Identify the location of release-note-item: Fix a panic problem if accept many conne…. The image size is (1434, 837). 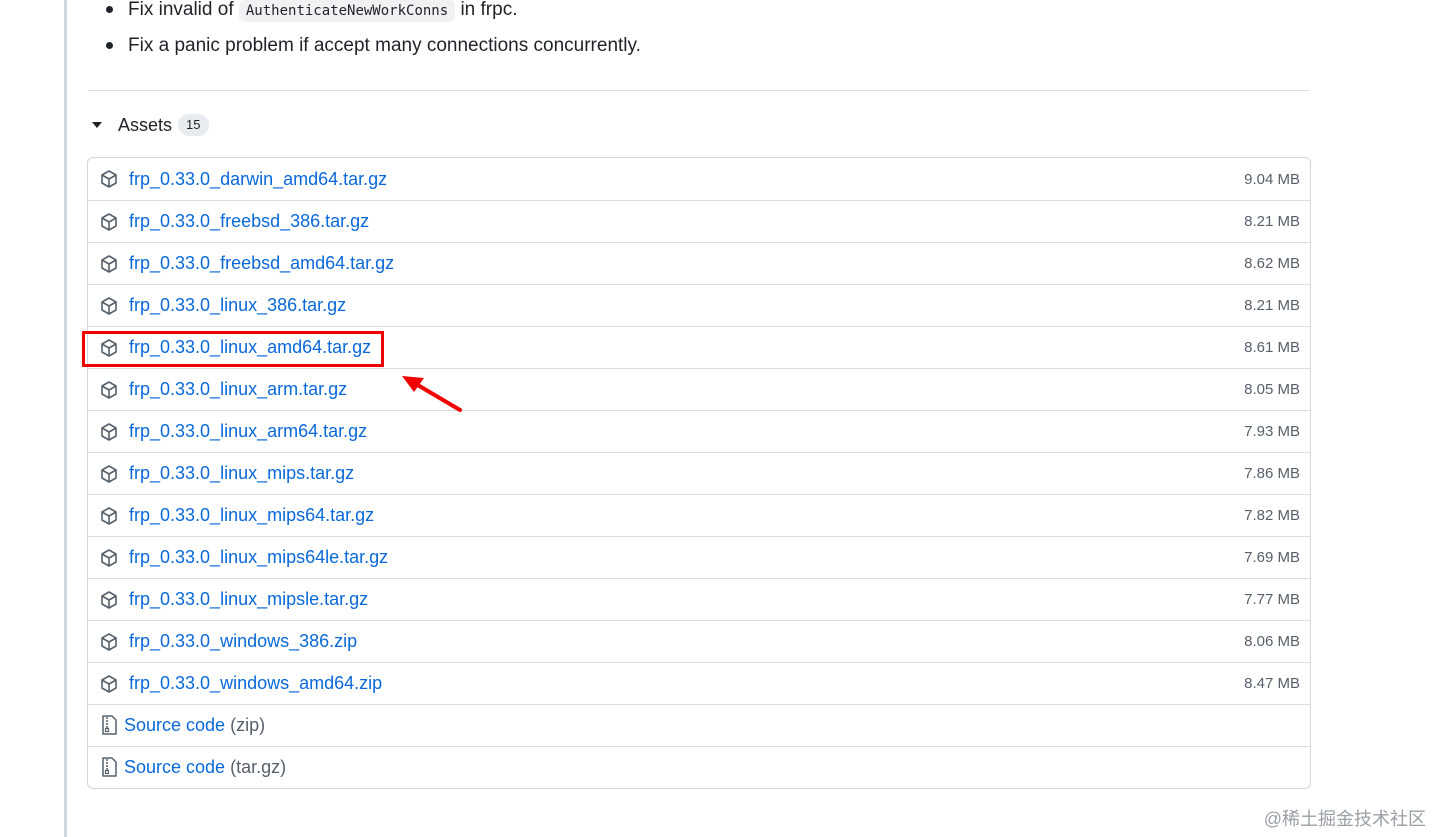
(373, 51).